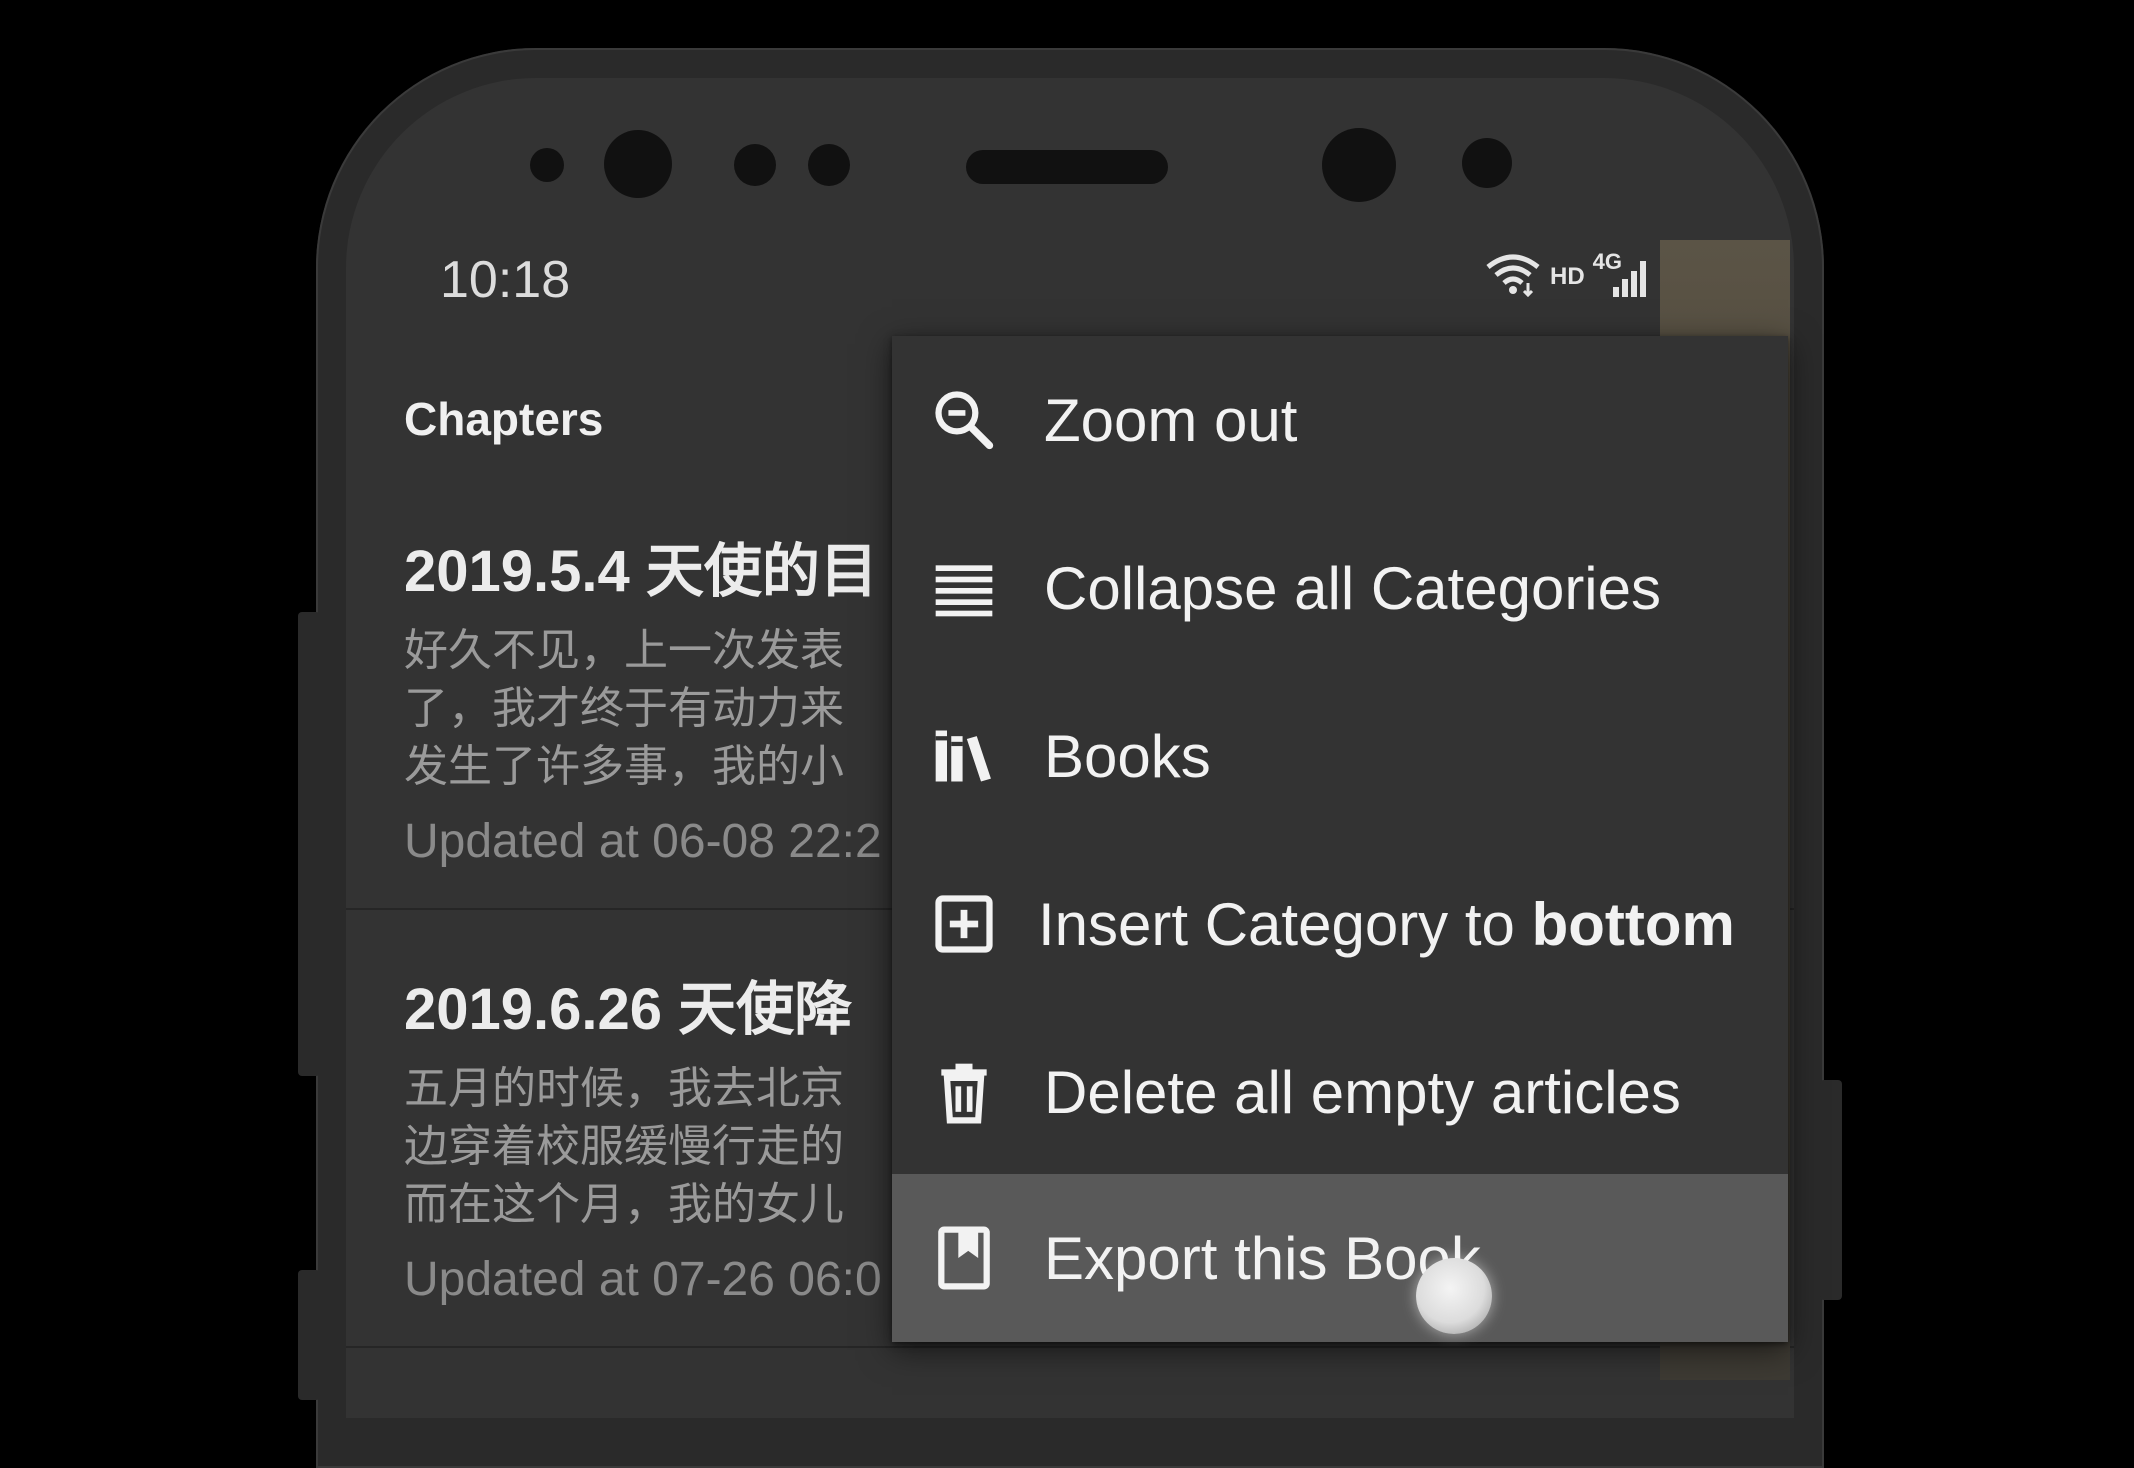 This screenshot has width=2134, height=1468. Describe the element at coordinates (309, 844) in the screenshot. I see `side-button-left` at that location.